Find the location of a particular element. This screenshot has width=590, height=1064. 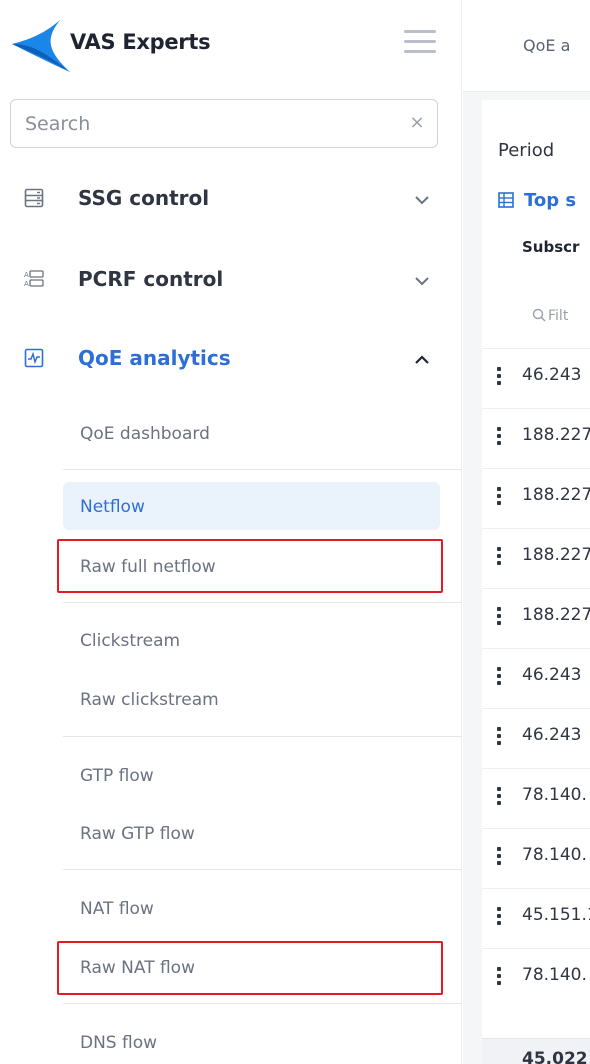

nav-qoe-dashboard: QoE dashboard is located at coordinates (145, 434).